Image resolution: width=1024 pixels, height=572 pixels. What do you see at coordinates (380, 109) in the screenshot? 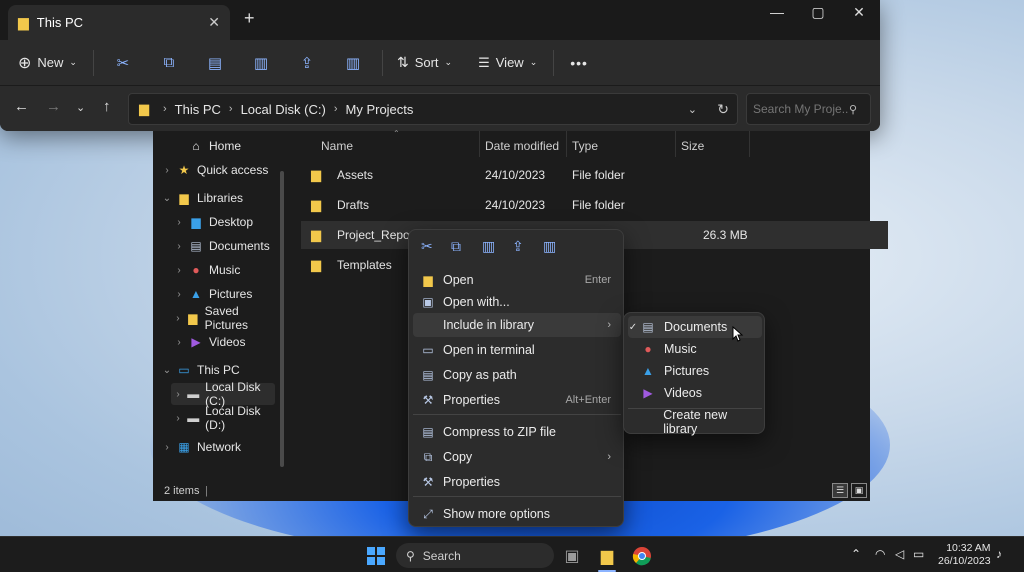
I see `breadcrumb-my-projects: My Projects` at bounding box center [380, 109].